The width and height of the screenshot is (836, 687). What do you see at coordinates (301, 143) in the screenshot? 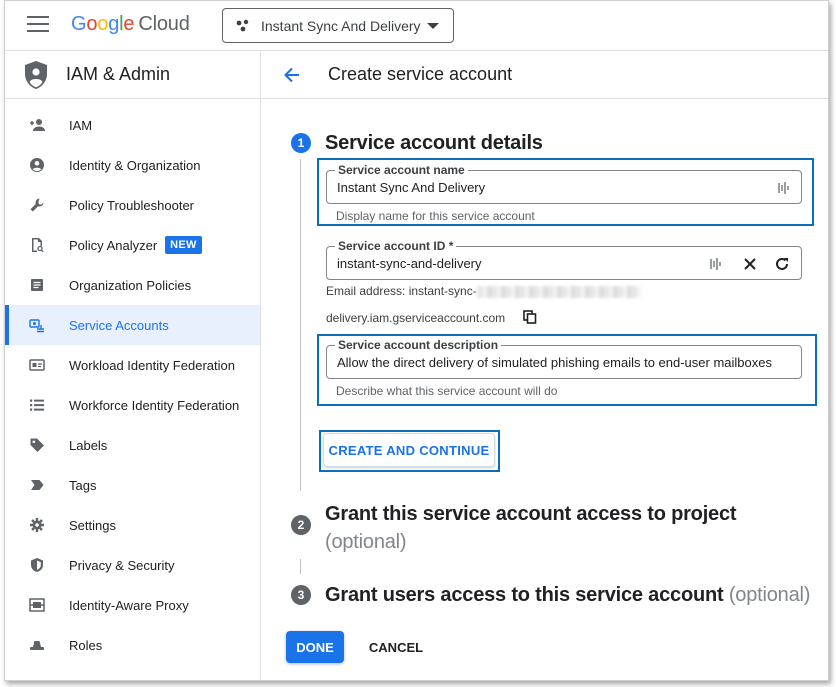
I see `step-1-number: 1` at bounding box center [301, 143].